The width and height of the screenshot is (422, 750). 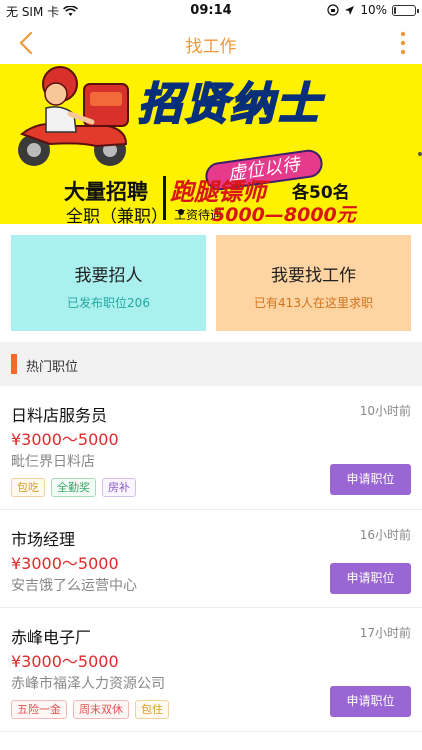 I want to click on status-bar: 无 SIM 卡 09:14 10%, so click(x=211, y=11).